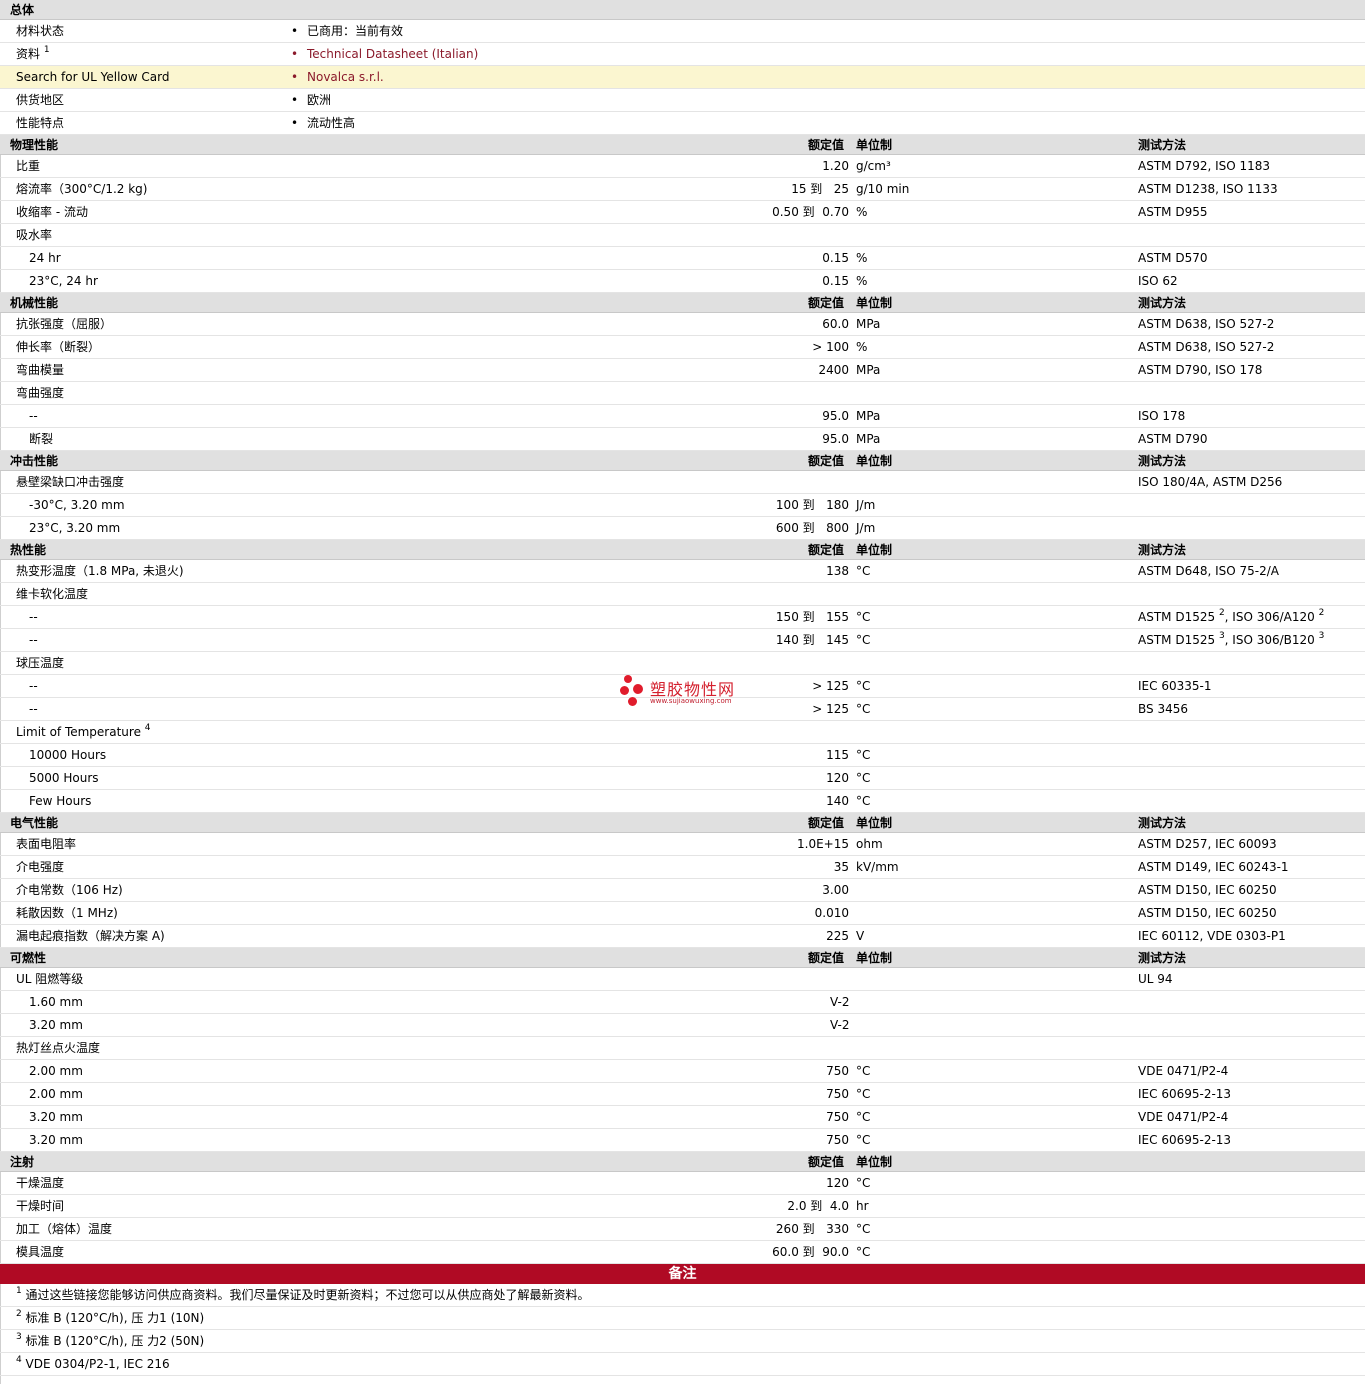 The image size is (1365, 1384). Describe the element at coordinates (682, 145) in the screenshot. I see `section-header: 物理性能 额定值 单位制 测试方法` at that location.